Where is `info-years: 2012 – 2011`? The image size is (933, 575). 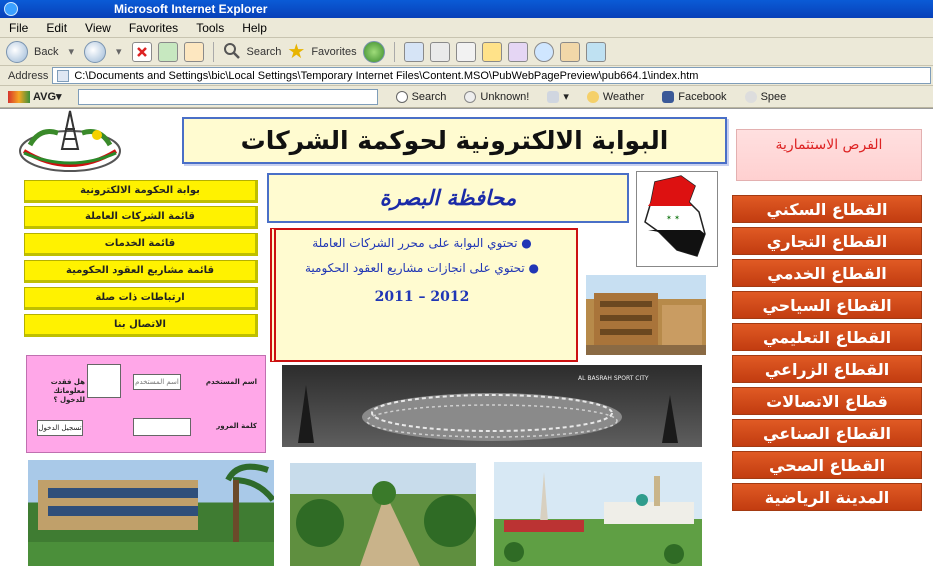 info-years: 2012 – 2011 is located at coordinates (422, 297).